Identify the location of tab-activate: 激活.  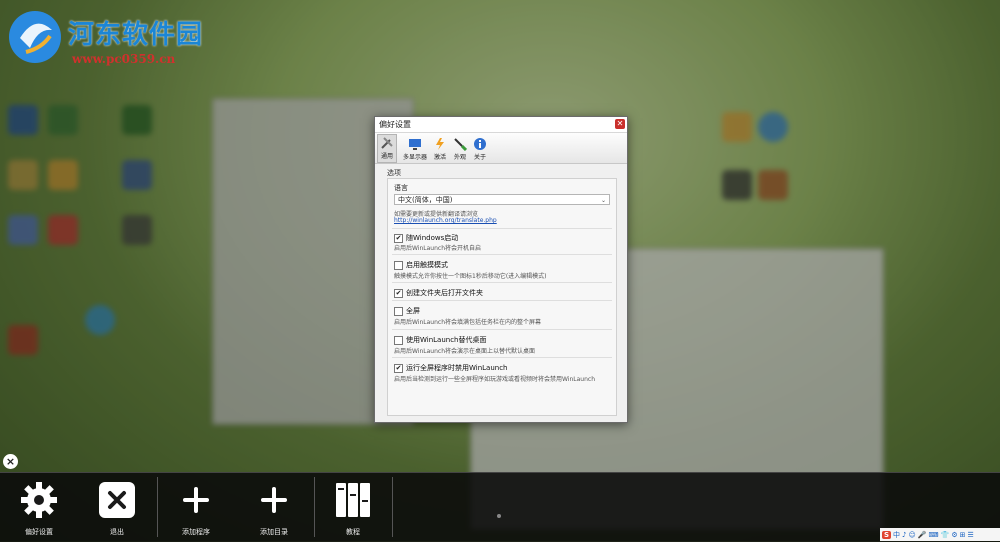
(440, 150).